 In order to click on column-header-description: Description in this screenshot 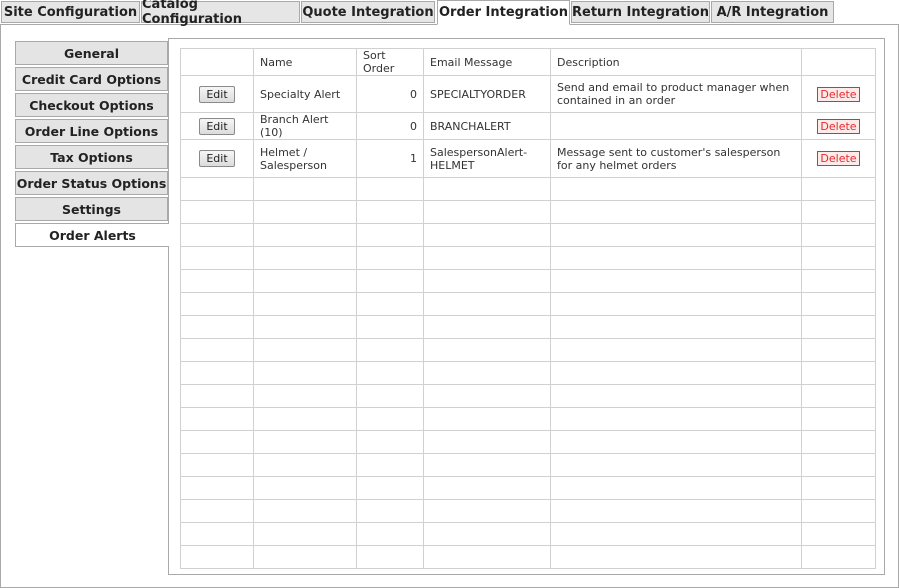, I will do `click(676, 62)`.